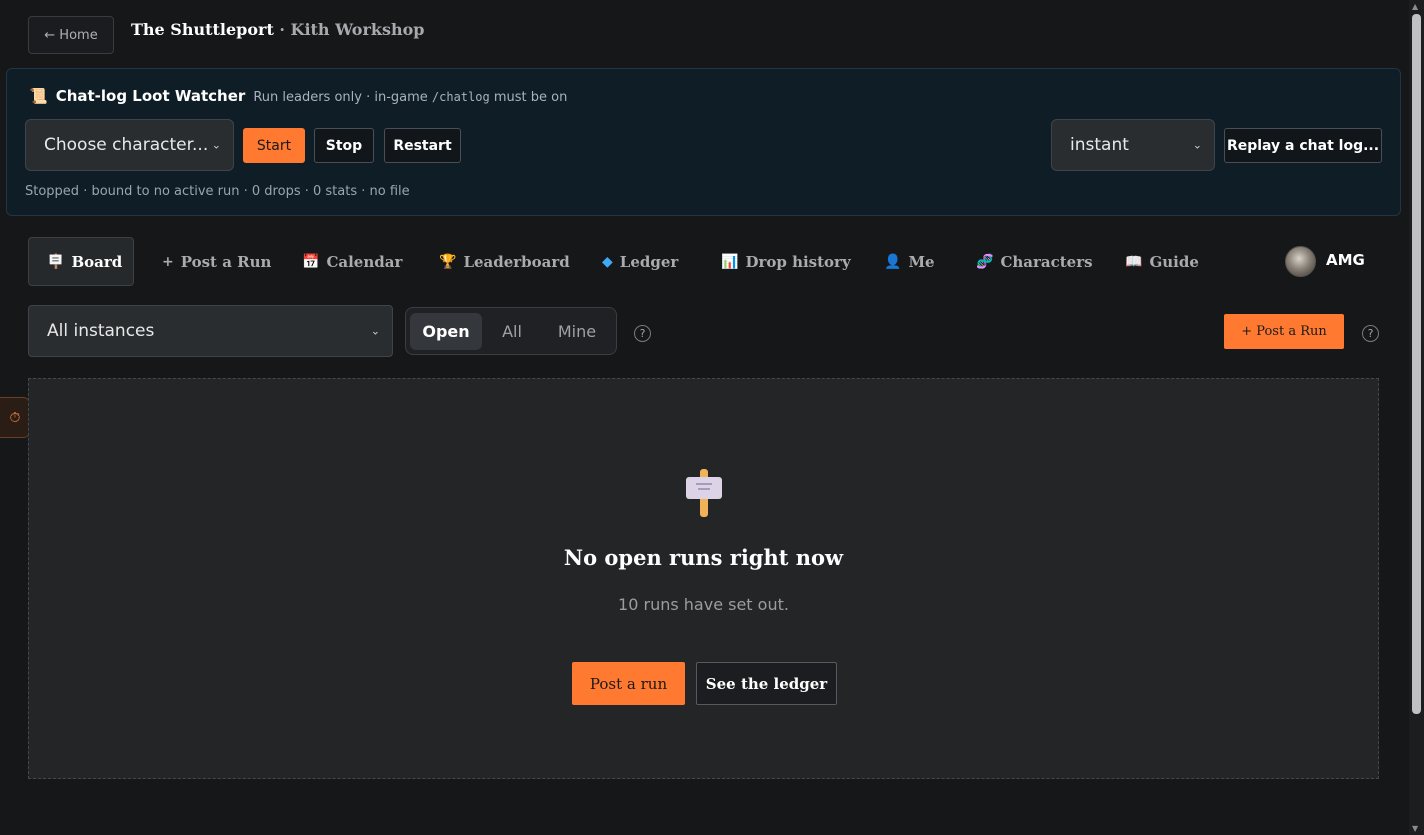 Image resolution: width=1424 pixels, height=835 pixels. Describe the element at coordinates (766, 683) in the screenshot. I see `see-the-ledger-button: See the ledger` at that location.